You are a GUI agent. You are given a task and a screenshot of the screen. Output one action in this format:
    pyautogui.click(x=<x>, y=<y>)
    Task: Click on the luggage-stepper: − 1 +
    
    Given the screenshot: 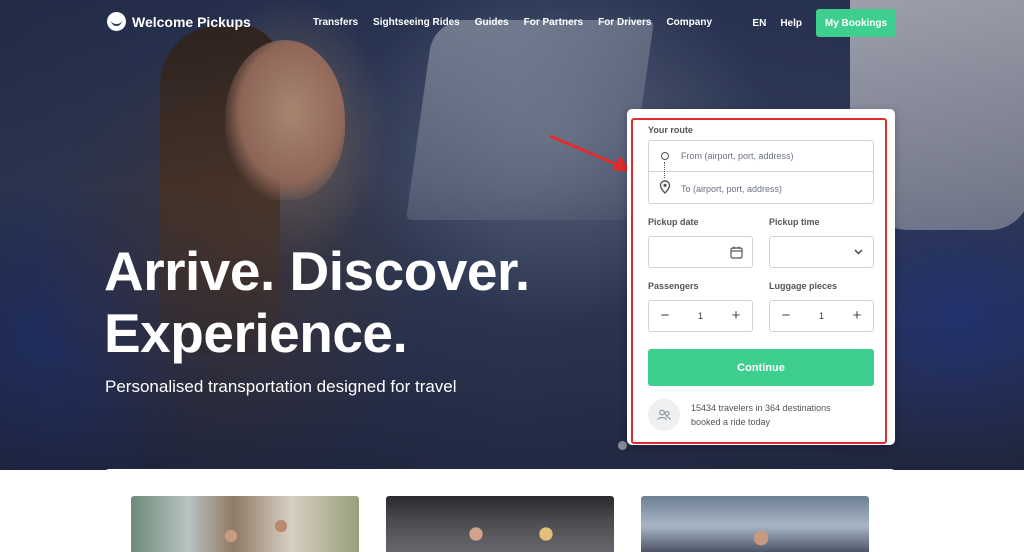 What is the action you would take?
    pyautogui.click(x=821, y=316)
    